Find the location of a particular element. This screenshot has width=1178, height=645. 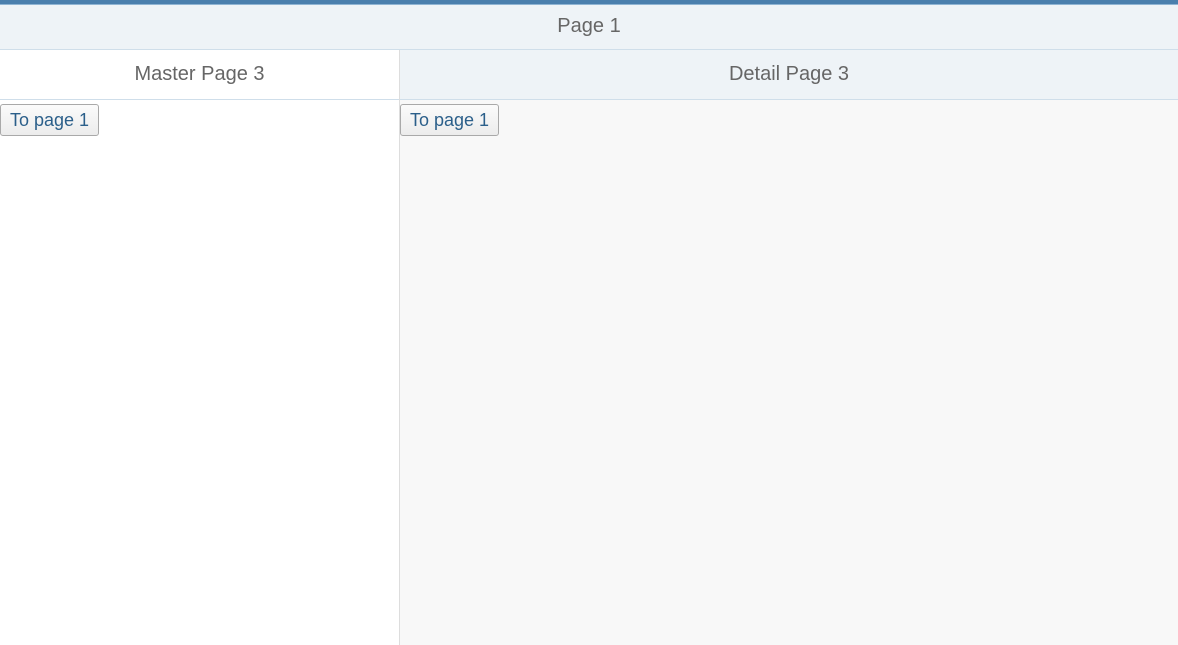

detail-pane-content: To page 1 is located at coordinates (789, 118).